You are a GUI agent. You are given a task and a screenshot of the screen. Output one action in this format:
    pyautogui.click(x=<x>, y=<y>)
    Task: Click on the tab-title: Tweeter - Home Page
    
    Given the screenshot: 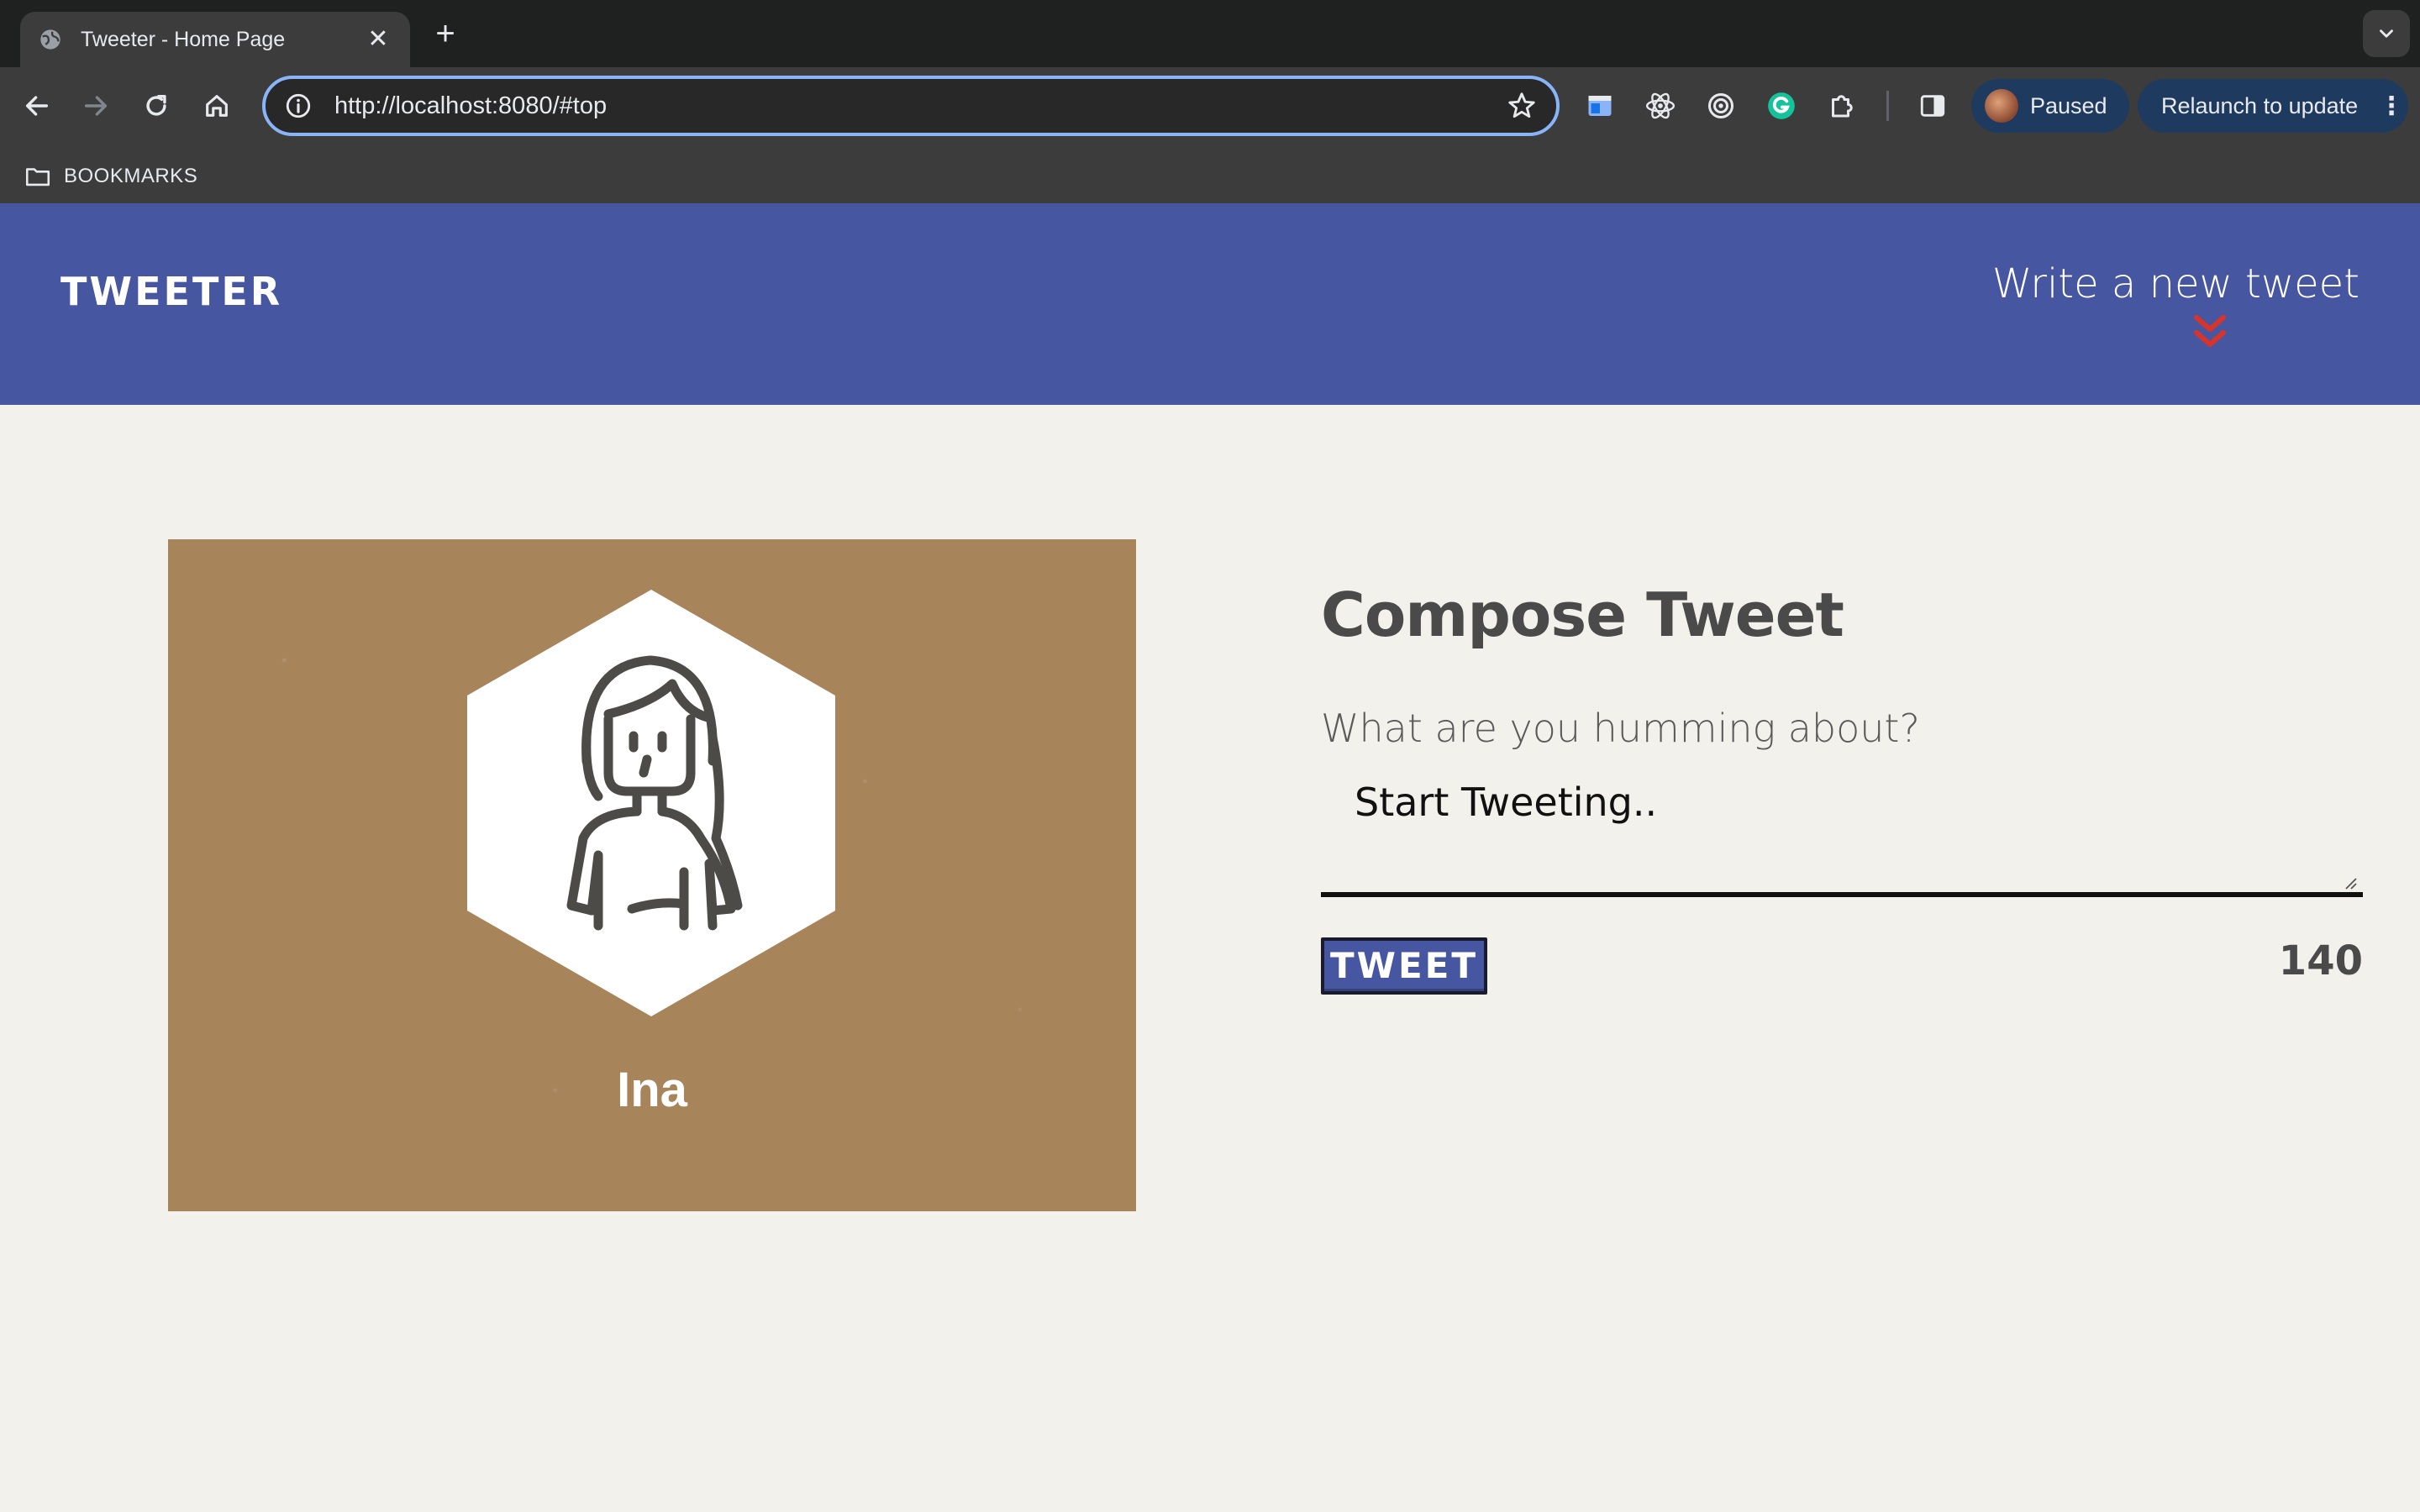 What is the action you would take?
    pyautogui.click(x=183, y=39)
    